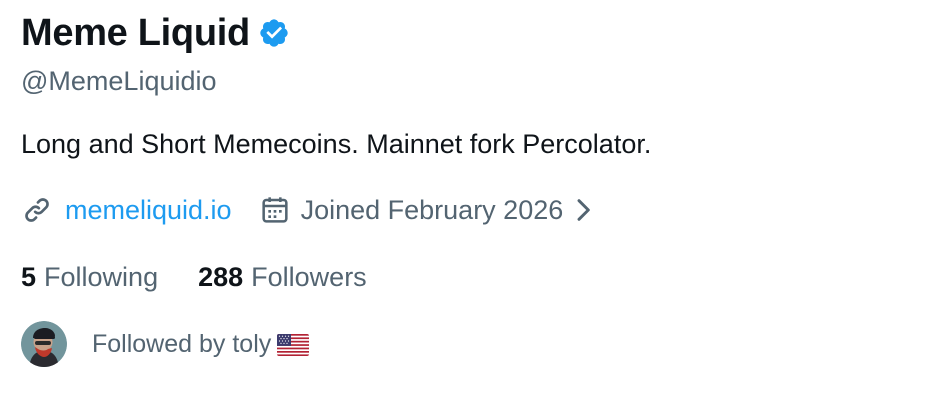 The height and width of the screenshot is (401, 931). What do you see at coordinates (44, 344) in the screenshot?
I see `avatar` at bounding box center [44, 344].